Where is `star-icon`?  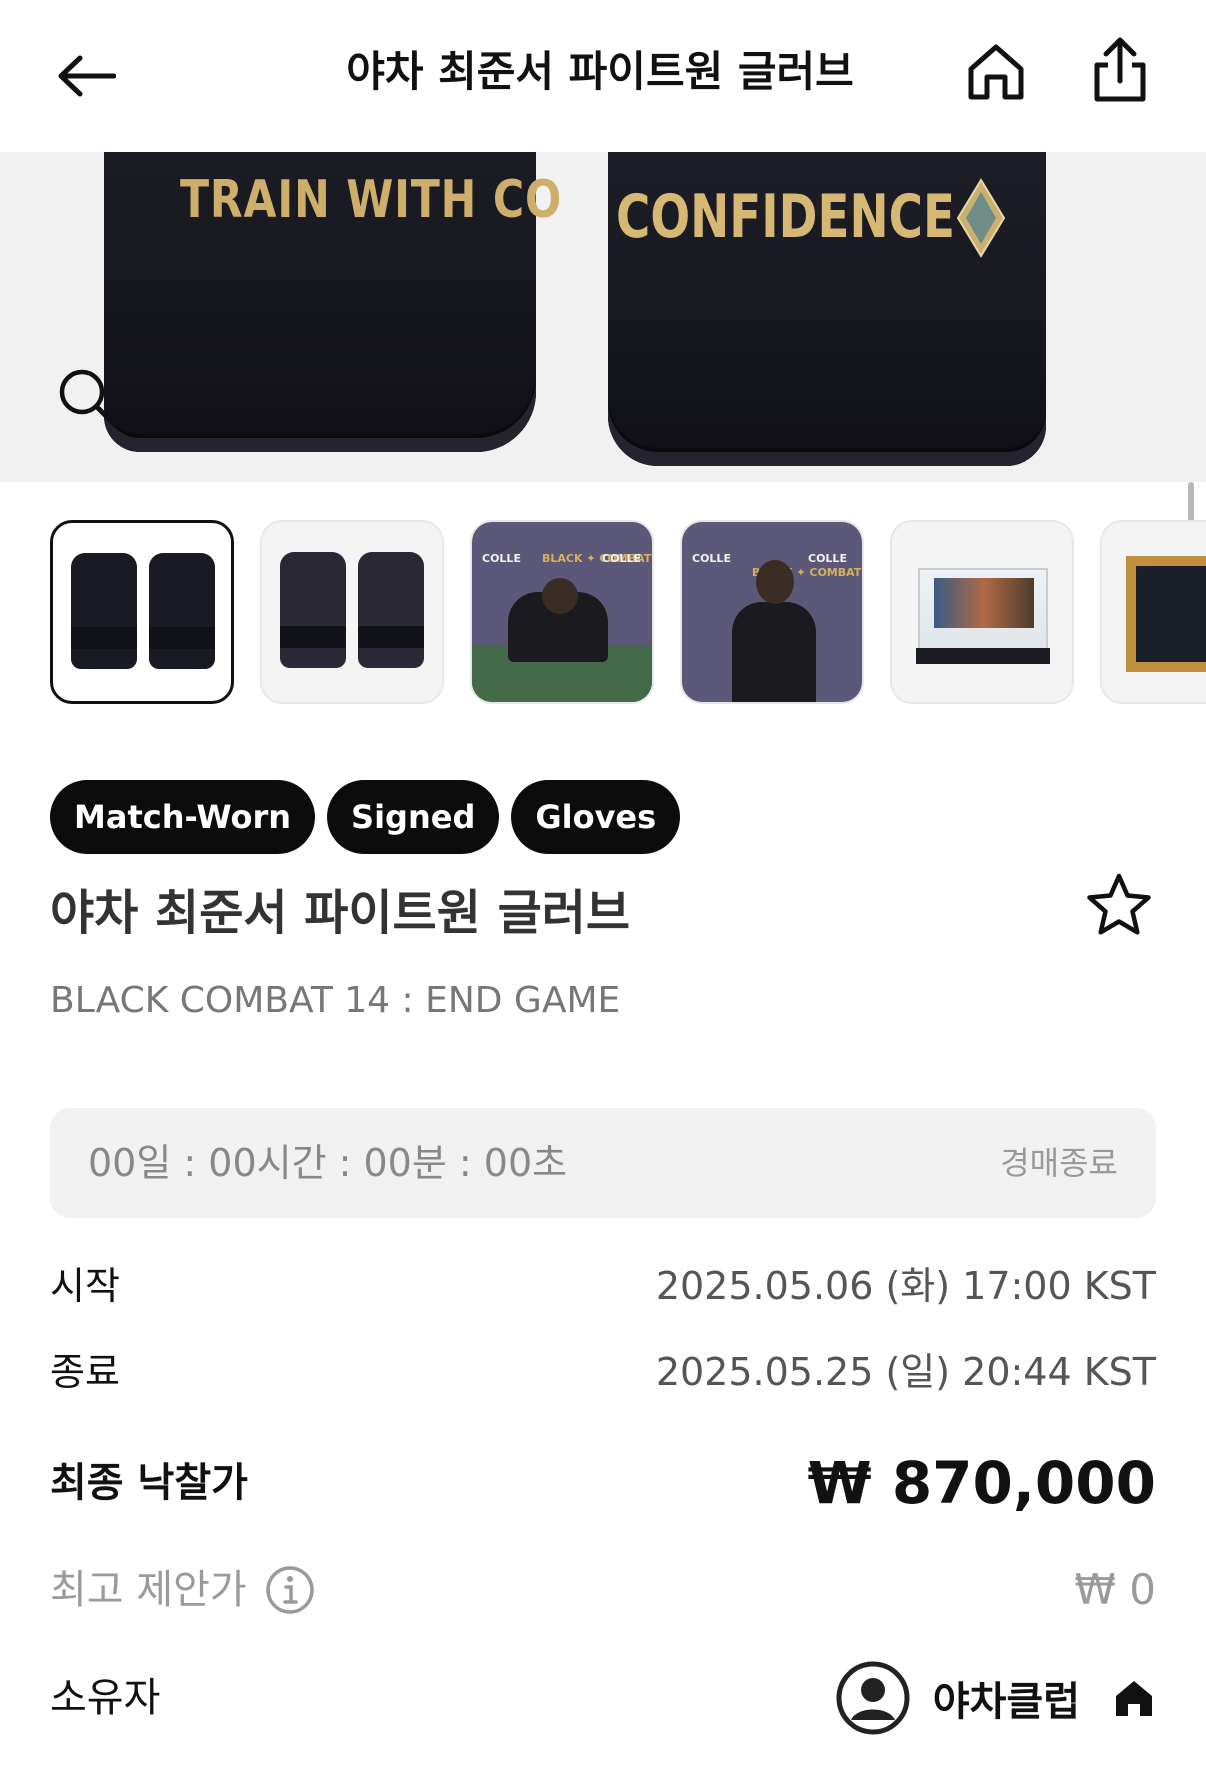
star-icon is located at coordinates (1119, 905).